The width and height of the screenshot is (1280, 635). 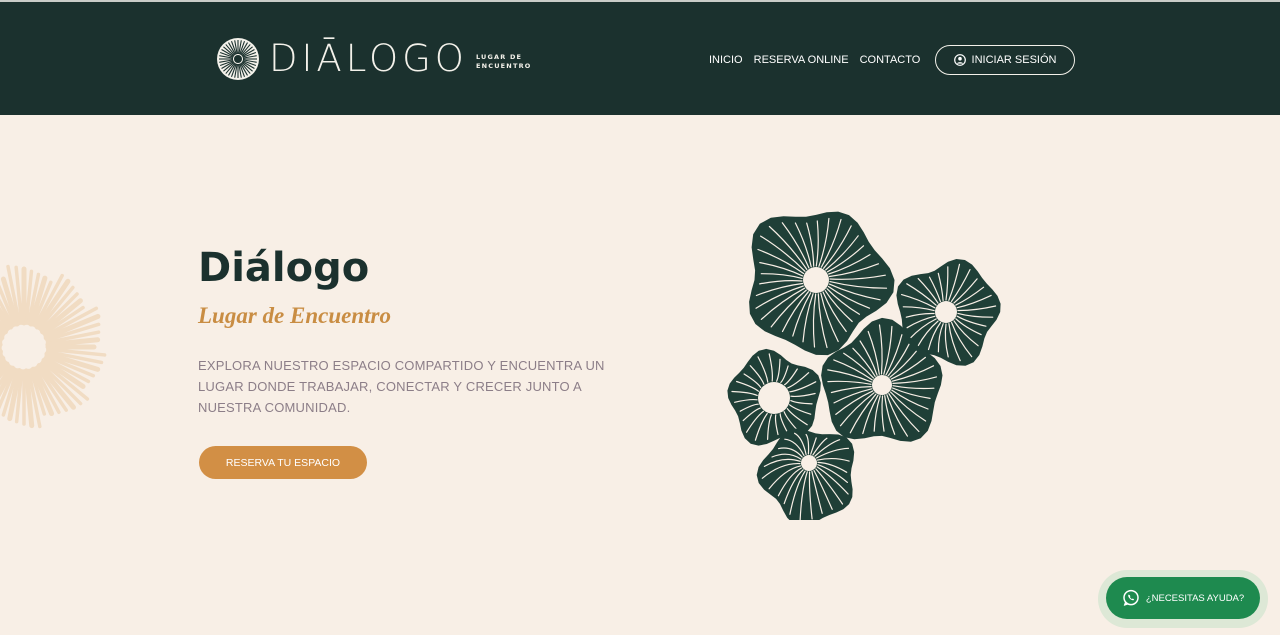 What do you see at coordinates (294, 315) in the screenshot?
I see `hero-subtitle: Lugar de Encuentro` at bounding box center [294, 315].